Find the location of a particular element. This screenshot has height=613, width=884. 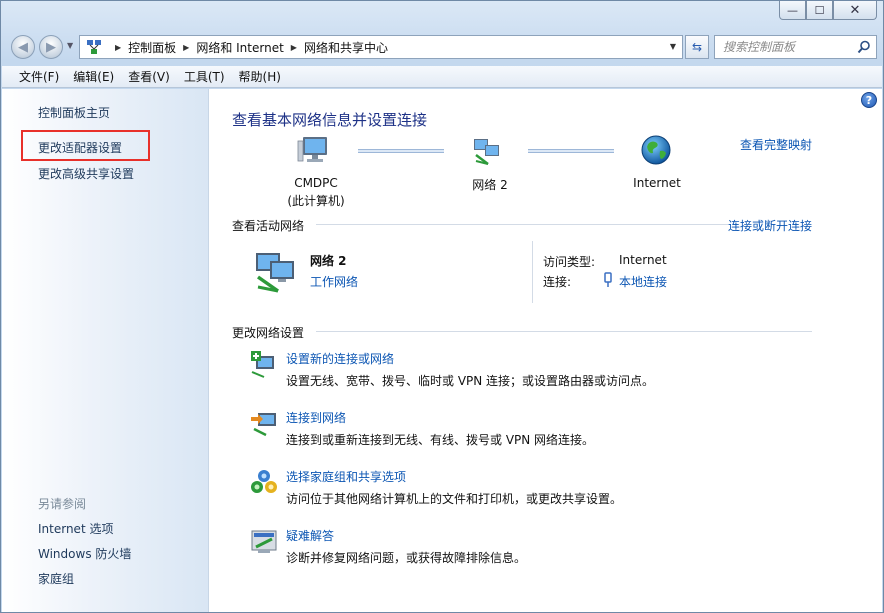

sidebar-homegroup: 家庭组 is located at coordinates (56, 578).